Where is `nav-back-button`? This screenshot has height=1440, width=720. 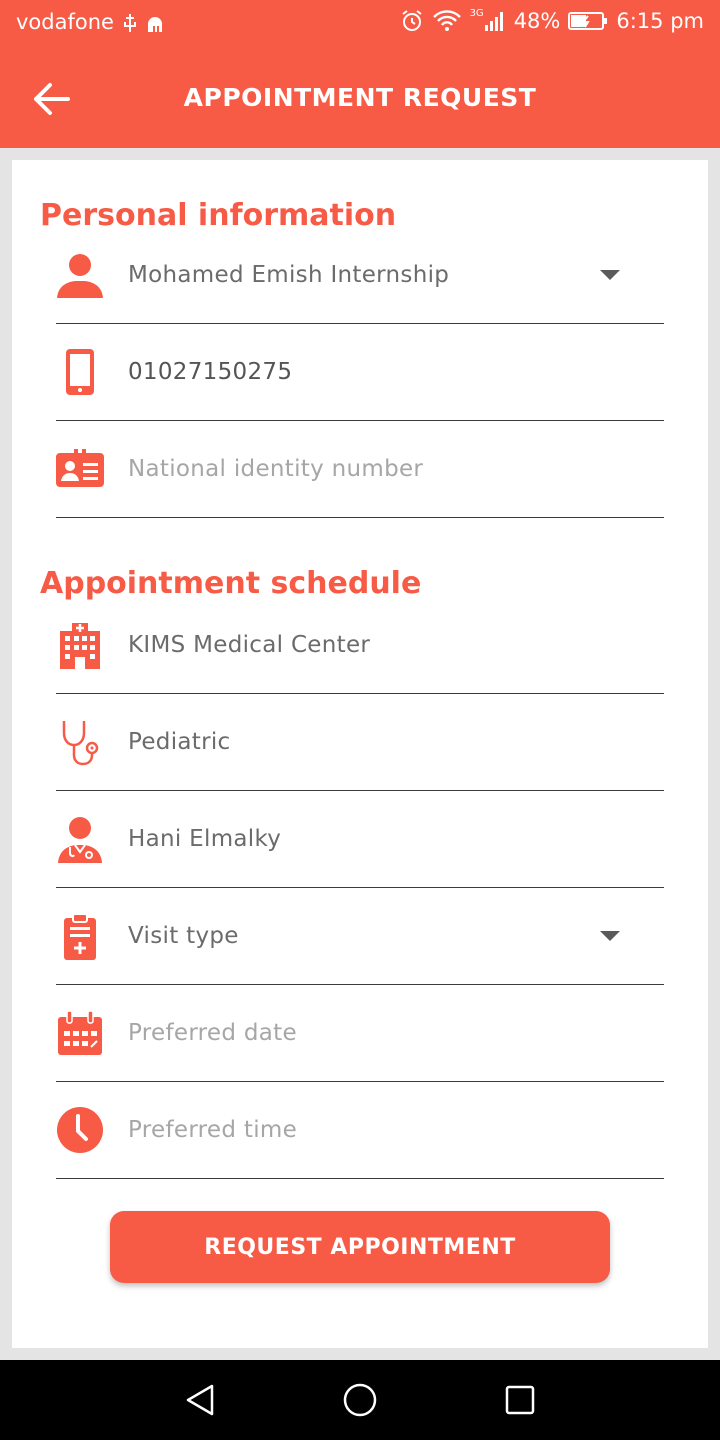 nav-back-button is located at coordinates (200, 1400).